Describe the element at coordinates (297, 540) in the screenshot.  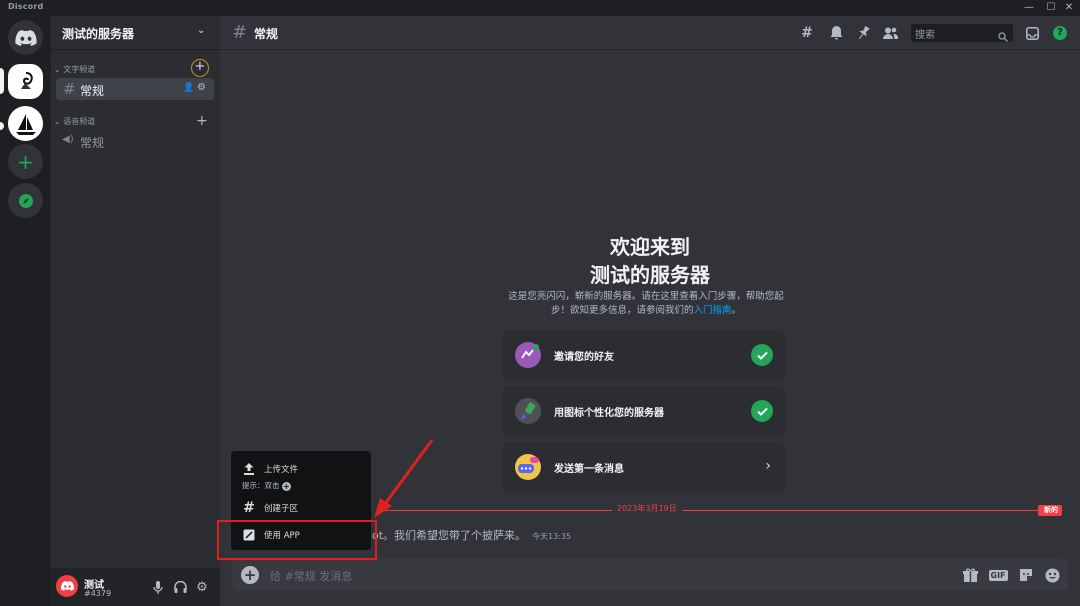
I see `annotation-highlight-box` at that location.